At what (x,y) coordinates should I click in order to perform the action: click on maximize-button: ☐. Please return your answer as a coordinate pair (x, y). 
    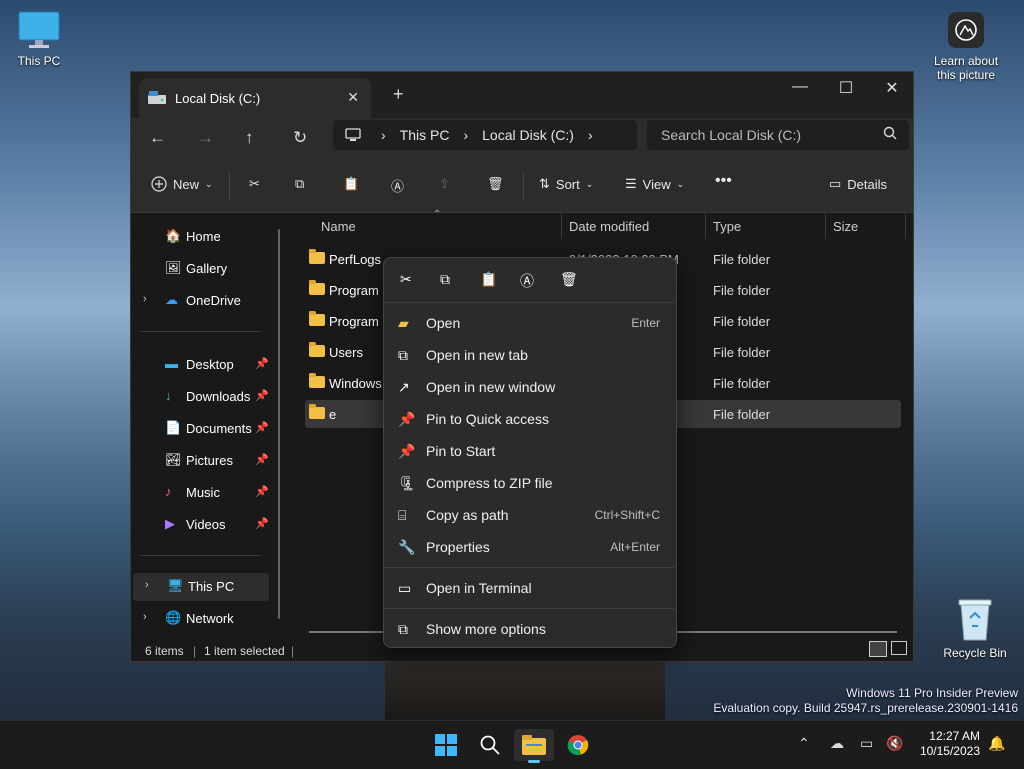
    Looking at the image, I should click on (846, 88).